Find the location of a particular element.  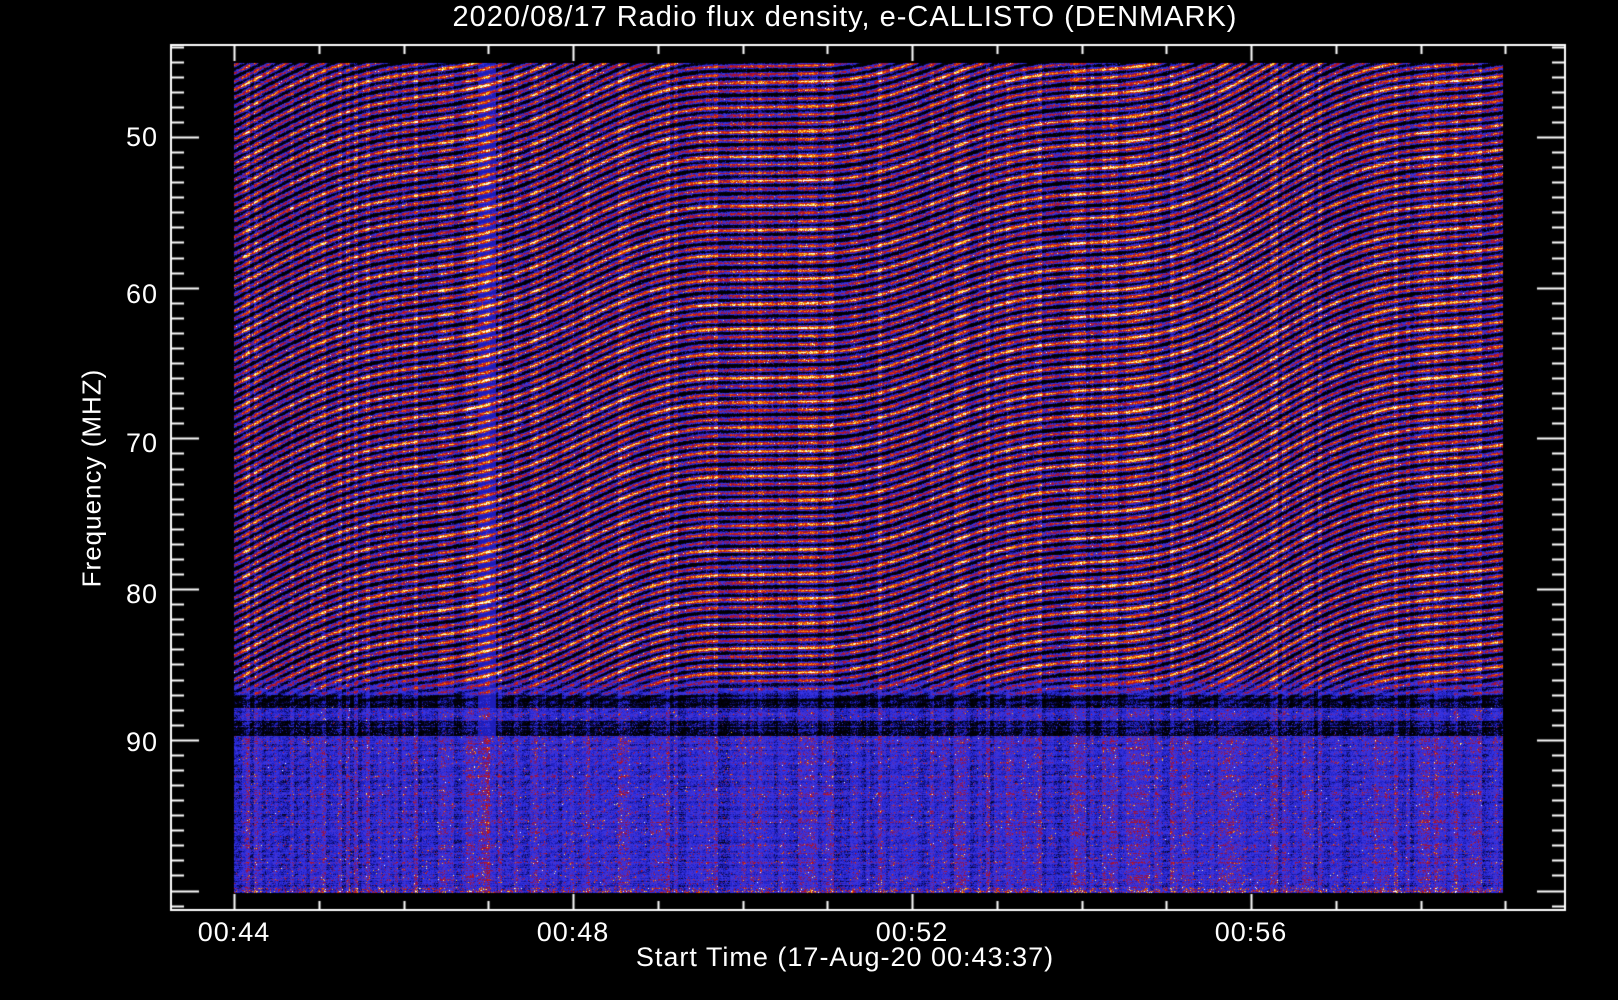

y-tick-label: 70 is located at coordinates (141, 443).